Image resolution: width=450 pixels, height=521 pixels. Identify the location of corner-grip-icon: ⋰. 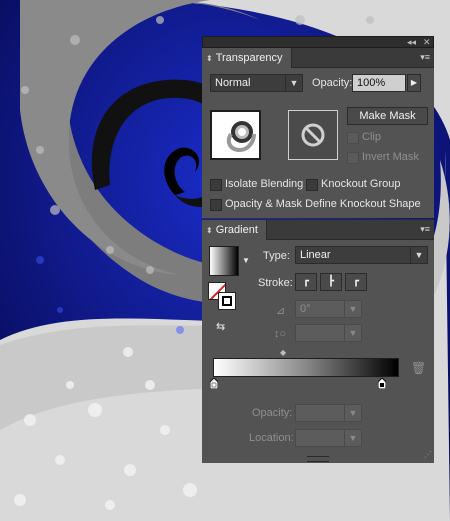
(428, 454).